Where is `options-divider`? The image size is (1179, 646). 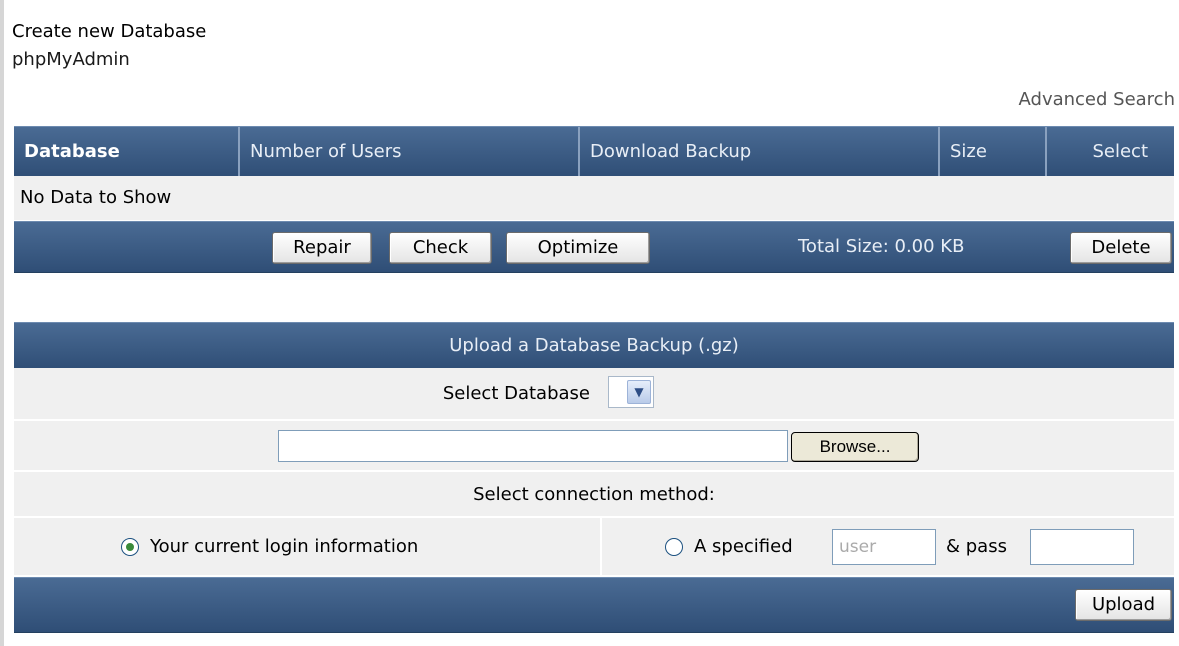 options-divider is located at coordinates (601, 547).